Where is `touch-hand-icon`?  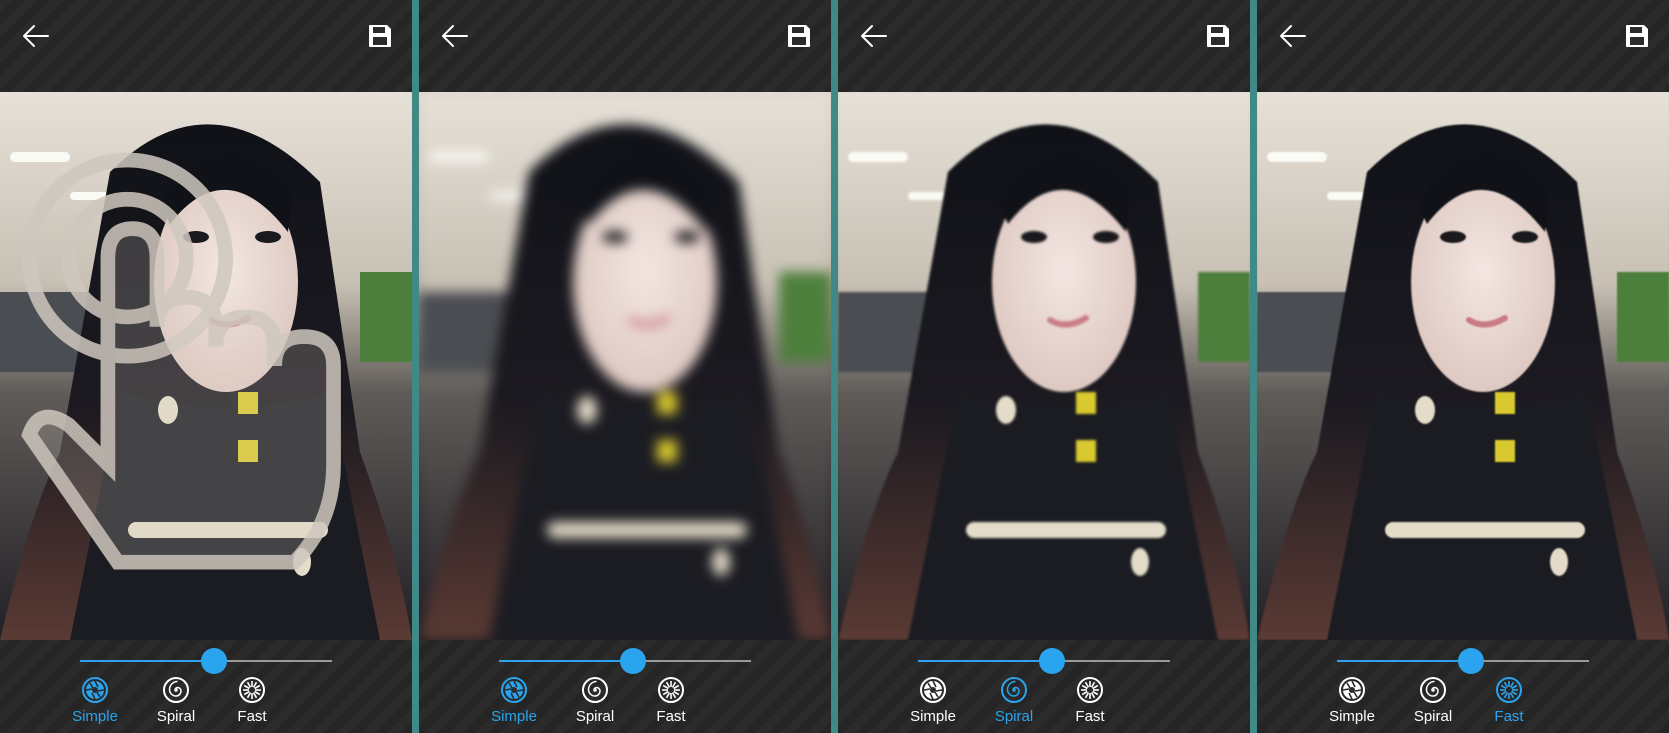 touch-hand-icon is located at coordinates (181, 361).